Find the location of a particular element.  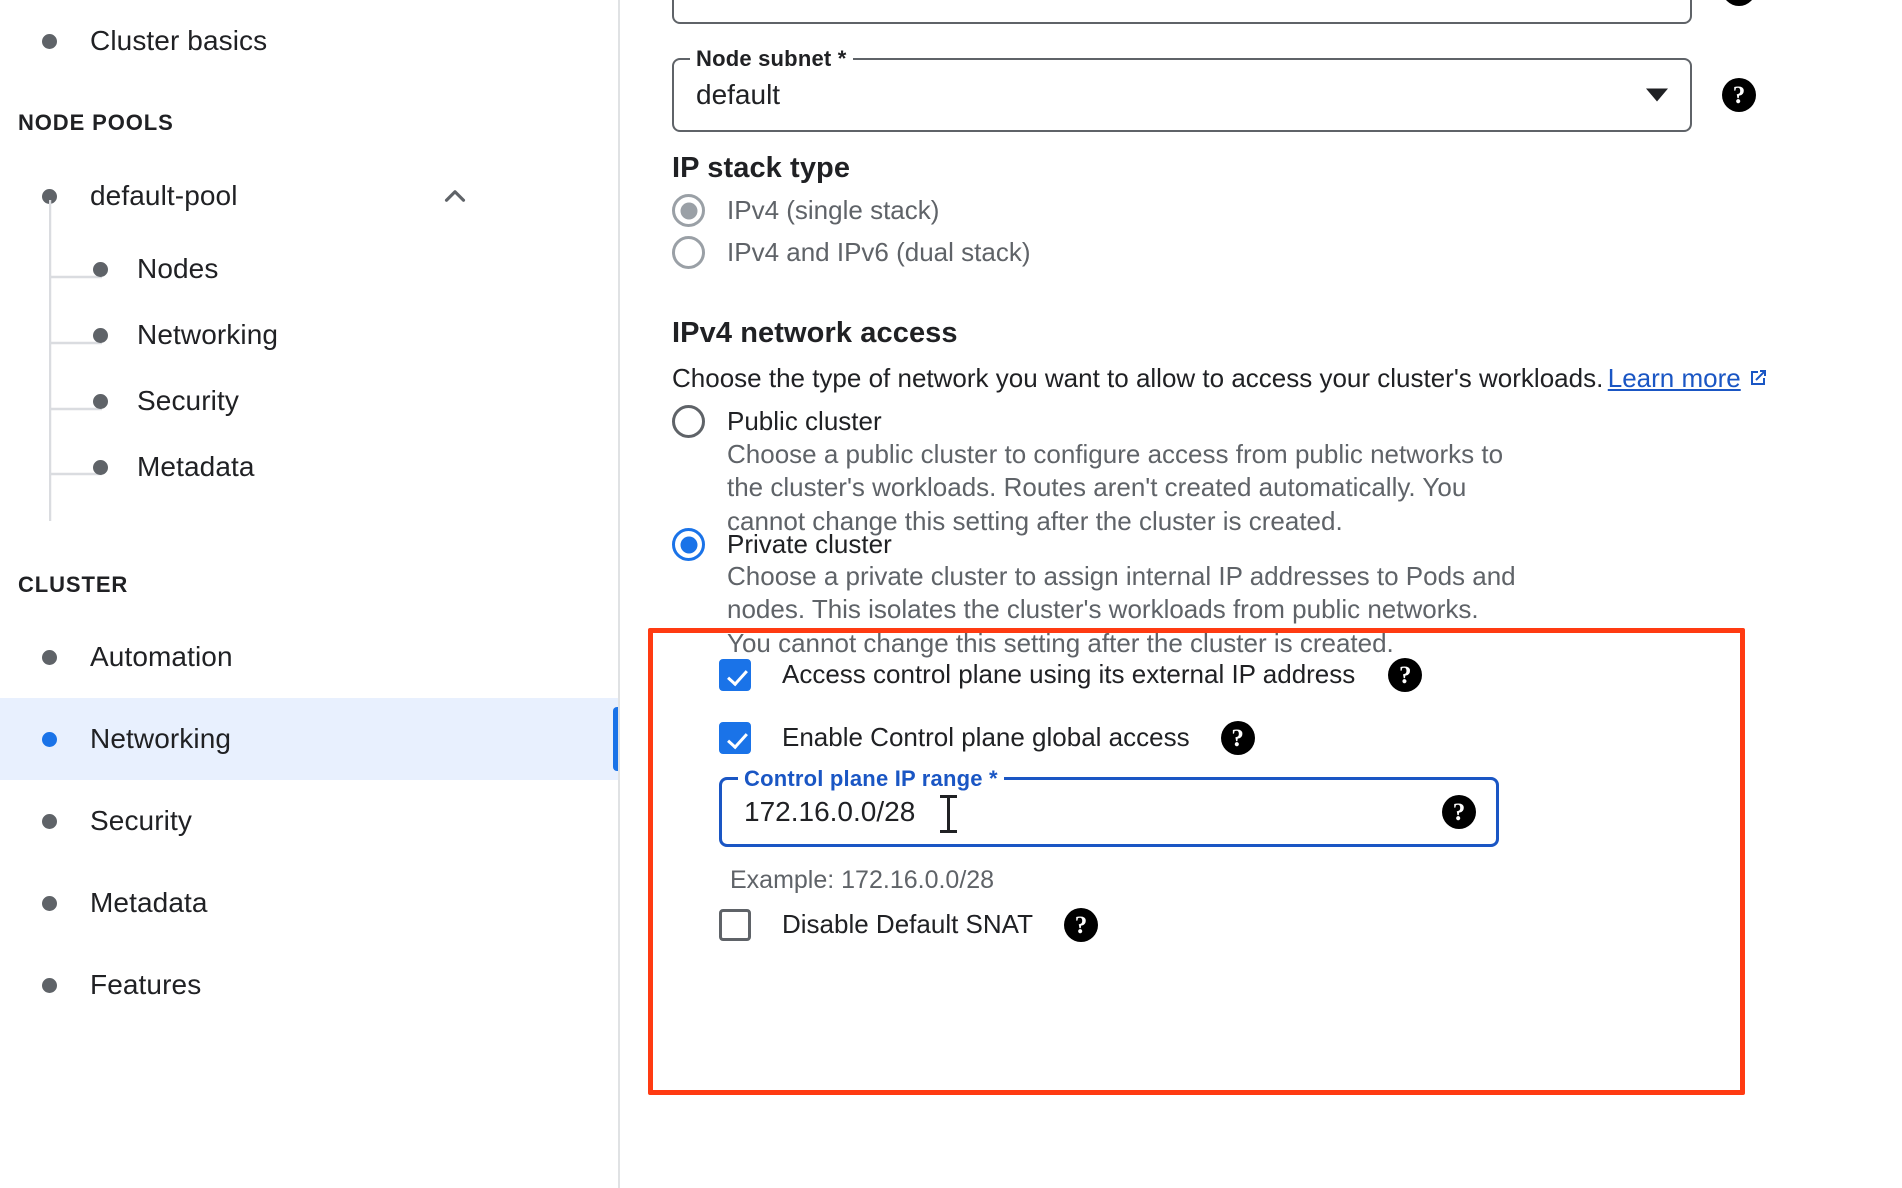

sidebar-item-security: Security is located at coordinates (309, 821).